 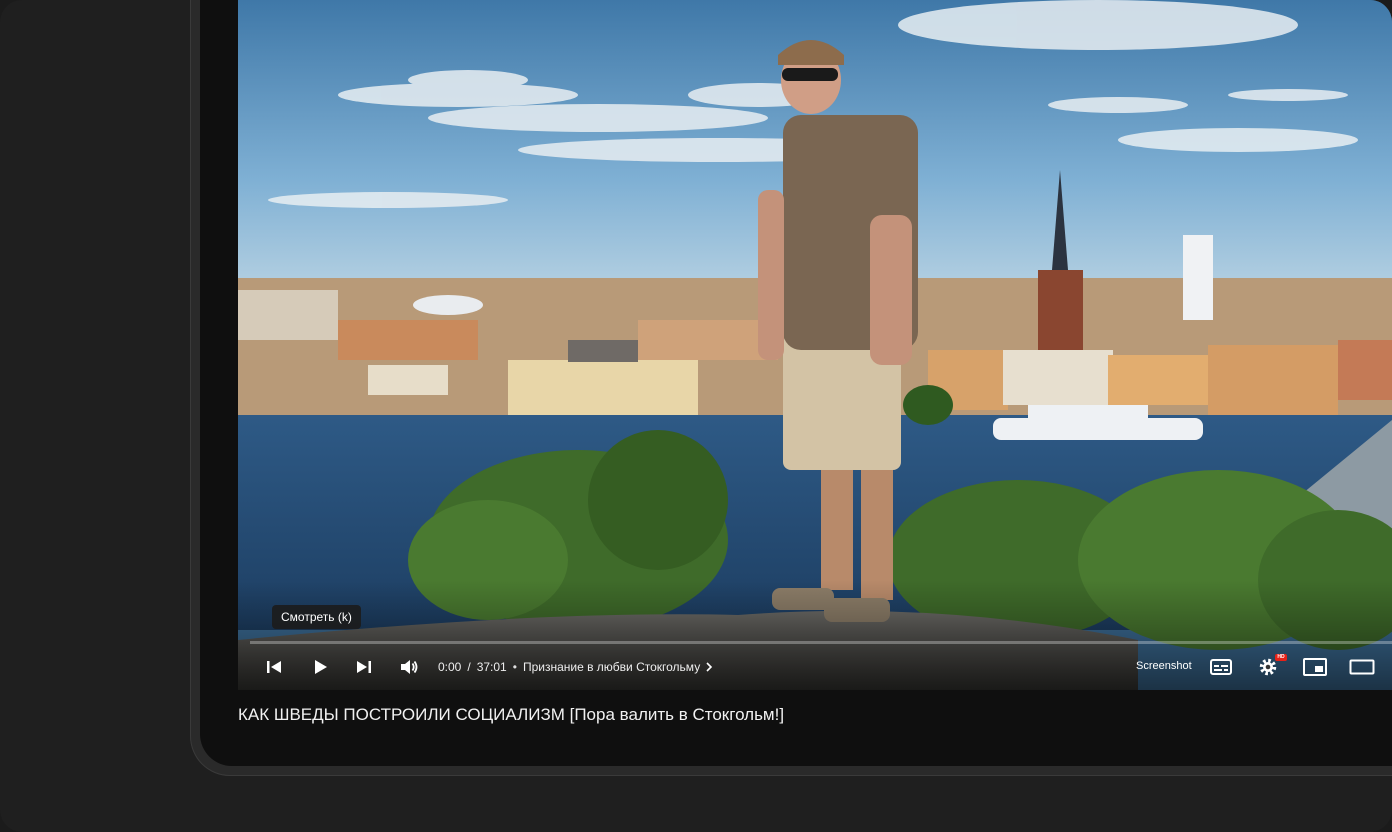 What do you see at coordinates (611, 667) in the screenshot?
I see `chapter-title: Признание в любви Стокгольму` at bounding box center [611, 667].